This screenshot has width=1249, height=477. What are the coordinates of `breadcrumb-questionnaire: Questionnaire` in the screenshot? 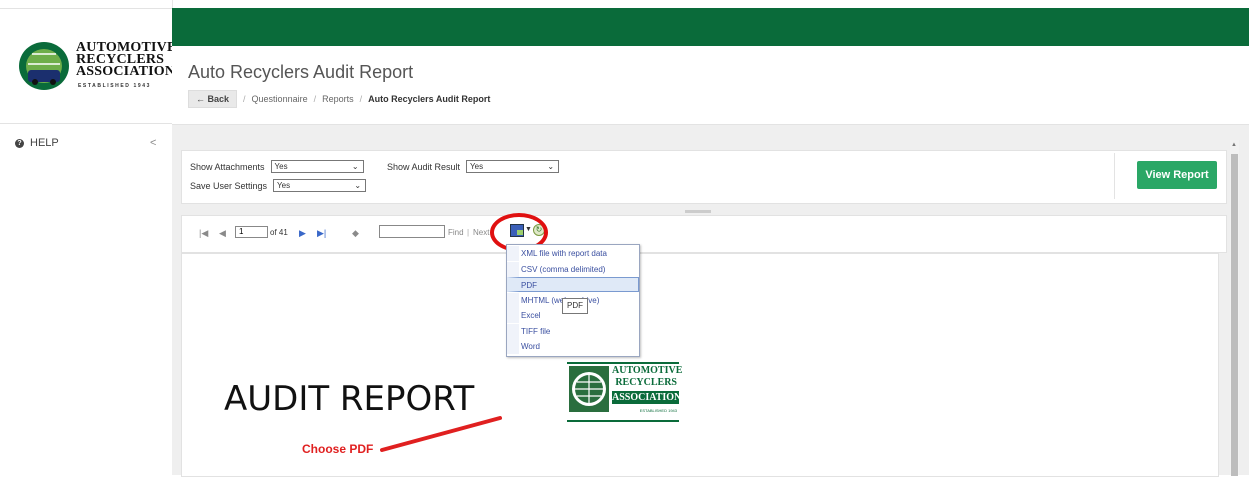 It's located at (280, 99).